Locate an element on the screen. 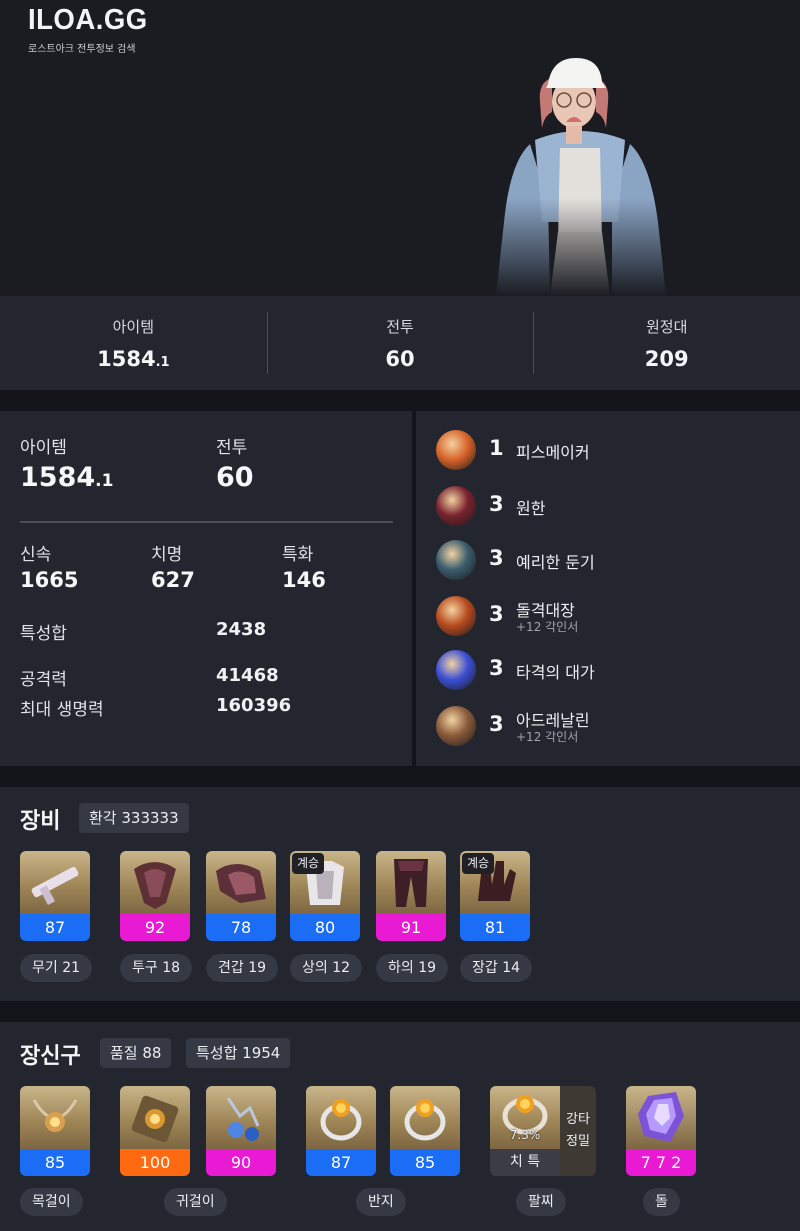 This screenshot has width=800, height=1231. equipment-card: 78 is located at coordinates (241, 896).